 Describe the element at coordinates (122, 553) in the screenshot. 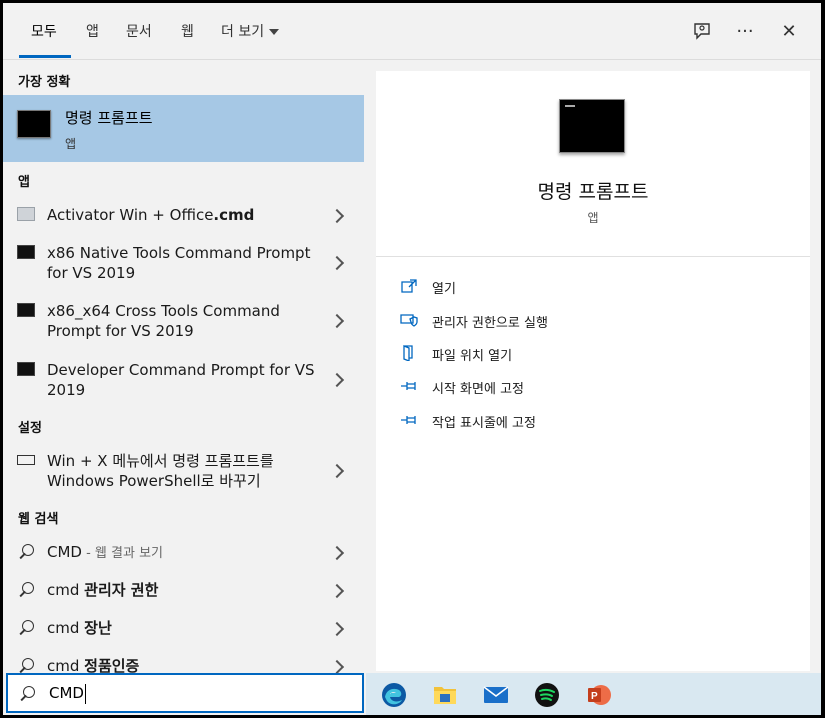

I see `item-hint: - 웹 결과 보기` at that location.